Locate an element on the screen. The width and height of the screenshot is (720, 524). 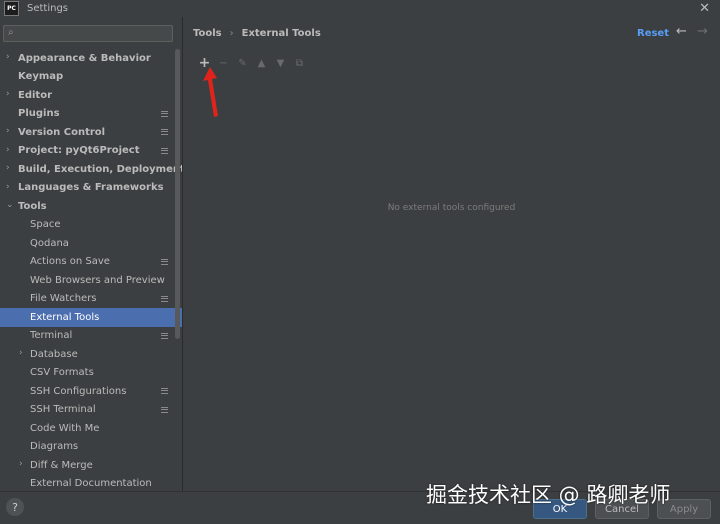
tree-item: › Project: pyQt6Project is located at coordinates (91, 151).